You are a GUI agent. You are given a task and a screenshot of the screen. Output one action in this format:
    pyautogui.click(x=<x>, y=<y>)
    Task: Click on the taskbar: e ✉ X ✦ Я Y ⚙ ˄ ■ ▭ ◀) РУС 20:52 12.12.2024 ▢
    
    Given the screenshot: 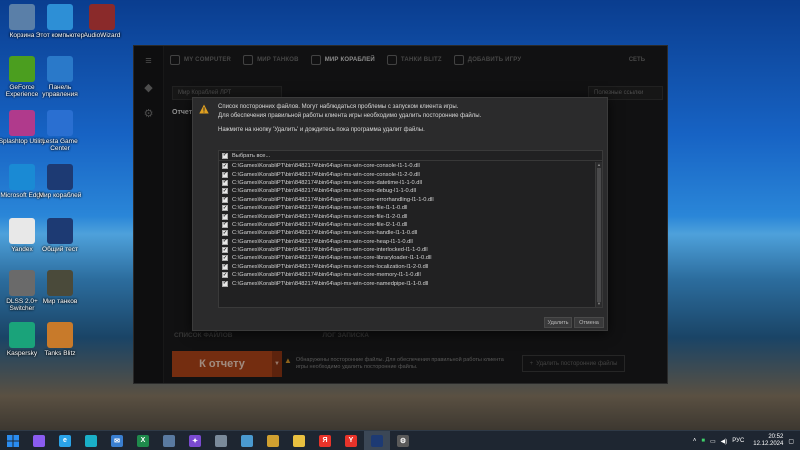 What is the action you would take?
    pyautogui.click(x=400, y=440)
    